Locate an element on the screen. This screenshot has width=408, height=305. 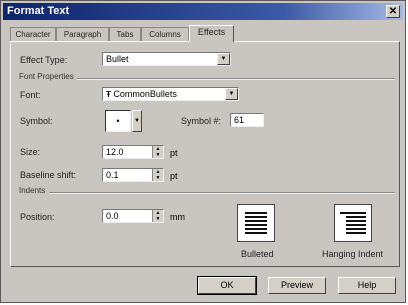
position-label: Position: is located at coordinates (37, 217).